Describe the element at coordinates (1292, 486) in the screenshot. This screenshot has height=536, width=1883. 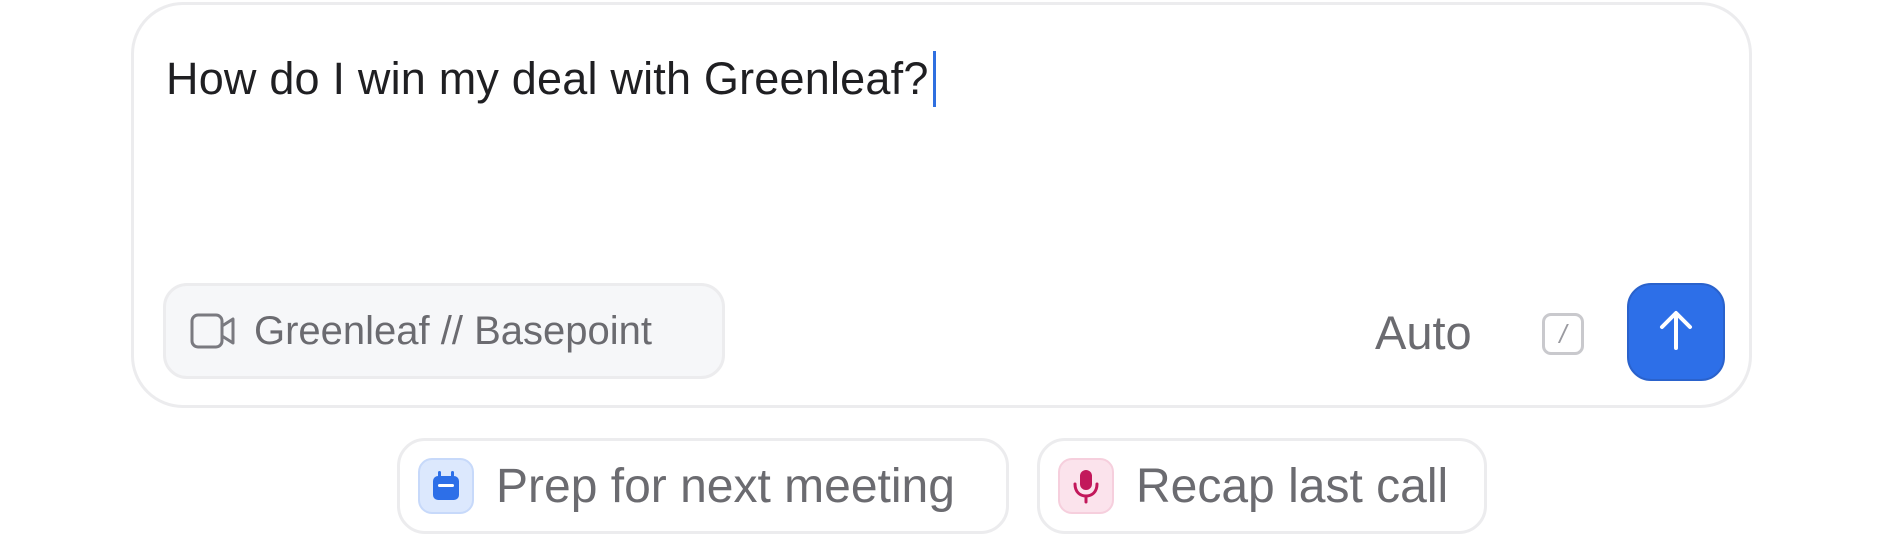
I see `suggestion-label: Recap last call` at that location.